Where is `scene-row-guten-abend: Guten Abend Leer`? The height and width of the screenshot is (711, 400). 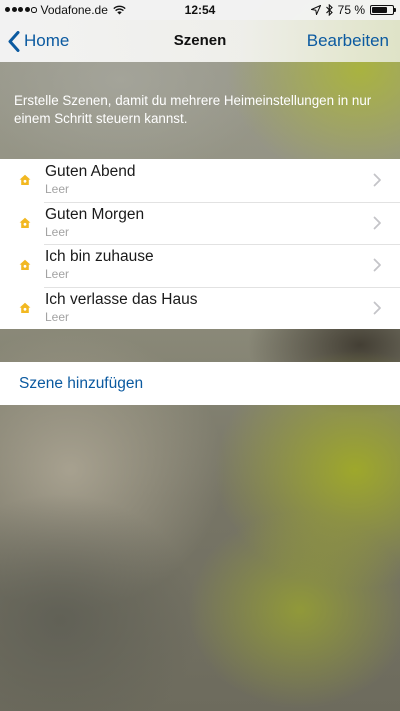
scene-row-guten-abend: Guten Abend Leer is located at coordinates (200, 180).